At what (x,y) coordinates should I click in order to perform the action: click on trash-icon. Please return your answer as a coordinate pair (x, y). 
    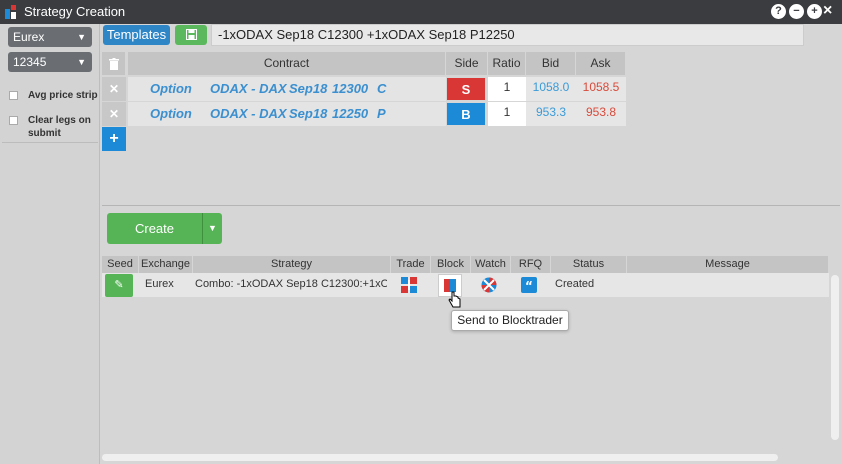
    Looking at the image, I should click on (113, 64).